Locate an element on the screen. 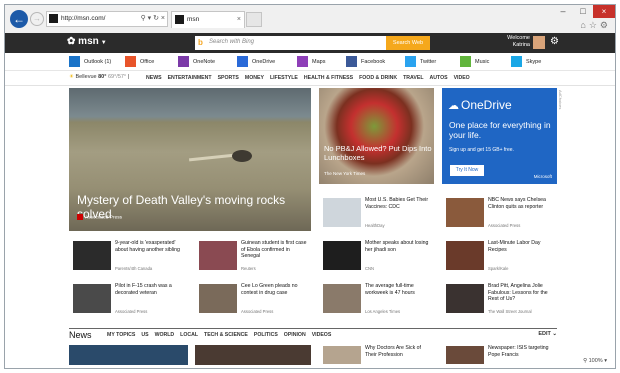  tab-us: US is located at coordinates (144, 335).